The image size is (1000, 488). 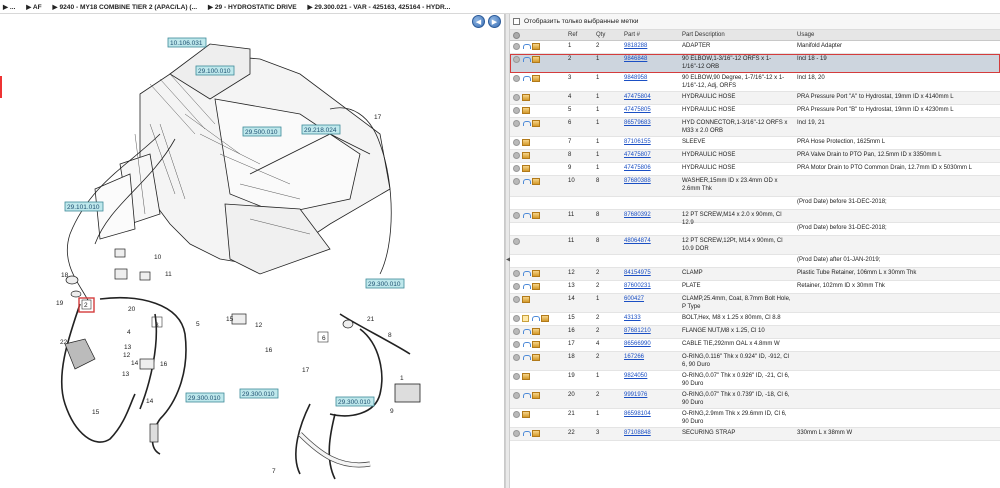 What do you see at coordinates (653, 358) in the screenshot?
I see `cell-part: 167266` at bounding box center [653, 358].